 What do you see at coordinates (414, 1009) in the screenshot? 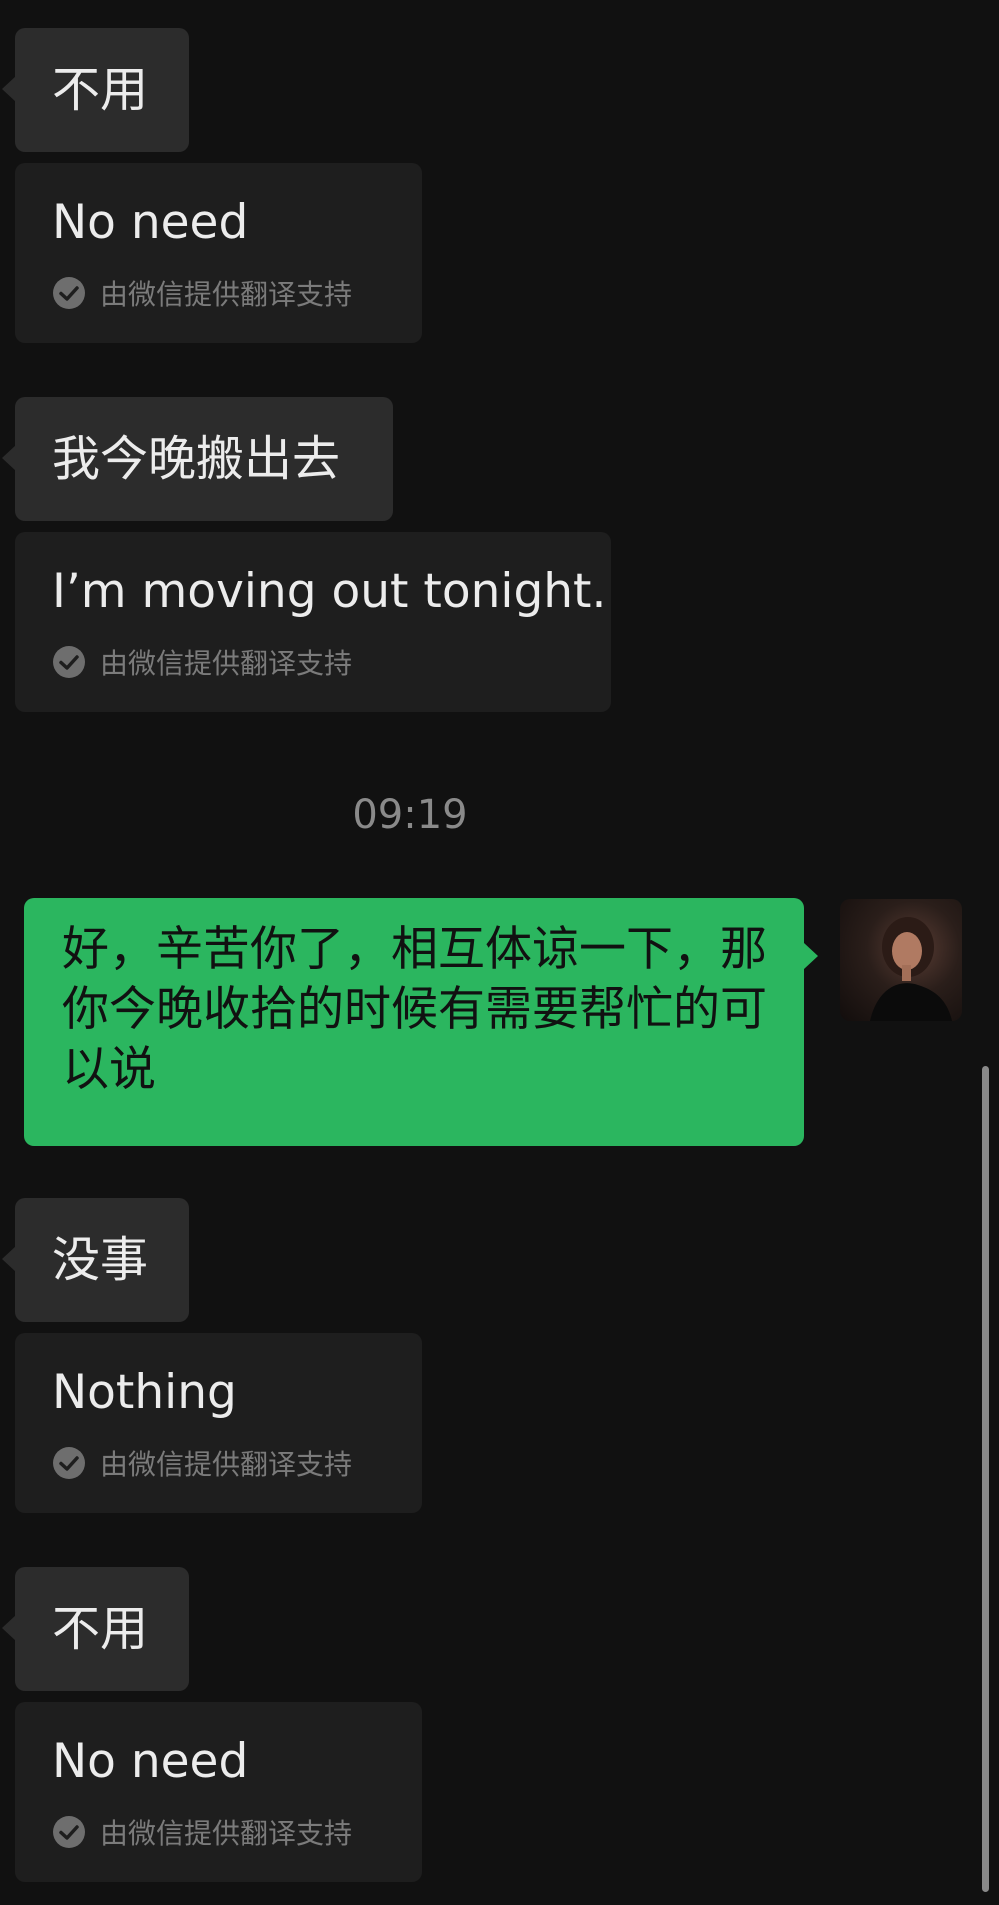
I see `outgoing-message-text: 好，辛苦你了，相互体谅一下，那你今晚收拾的时候有需要帮忙的可以说` at bounding box center [414, 1009].